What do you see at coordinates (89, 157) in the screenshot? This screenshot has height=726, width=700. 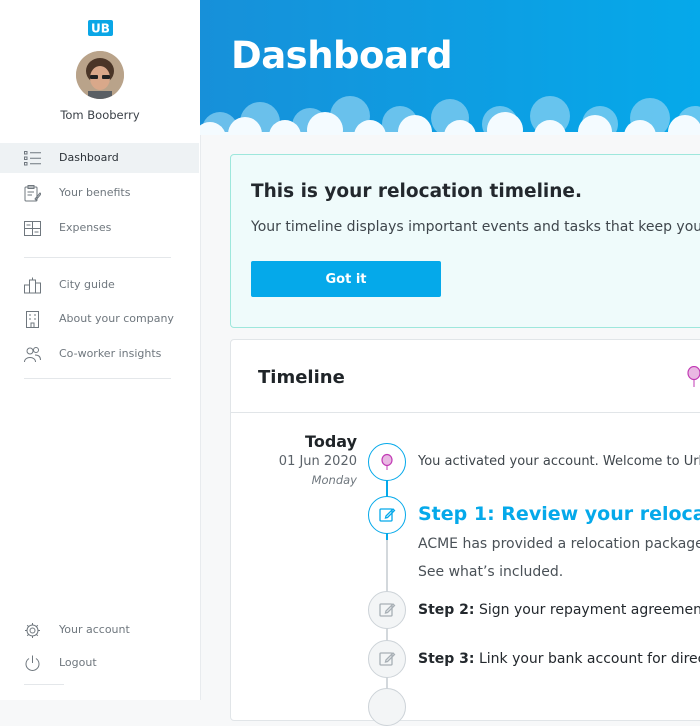 I see `sidebar-item-label: Dashboard` at bounding box center [89, 157].